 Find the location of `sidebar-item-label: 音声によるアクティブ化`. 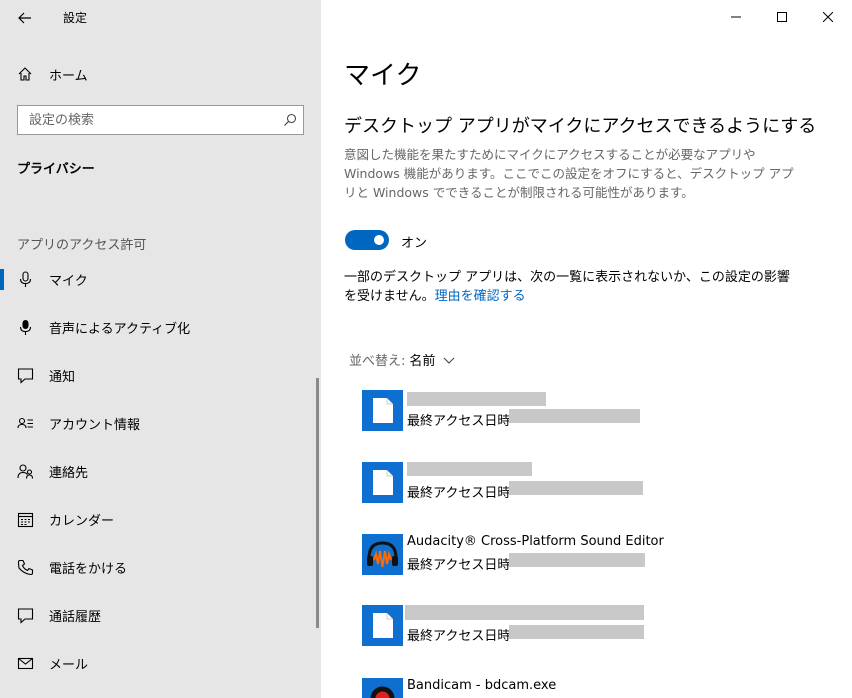

sidebar-item-label: 音声によるアクティブ化 is located at coordinates (120, 329).